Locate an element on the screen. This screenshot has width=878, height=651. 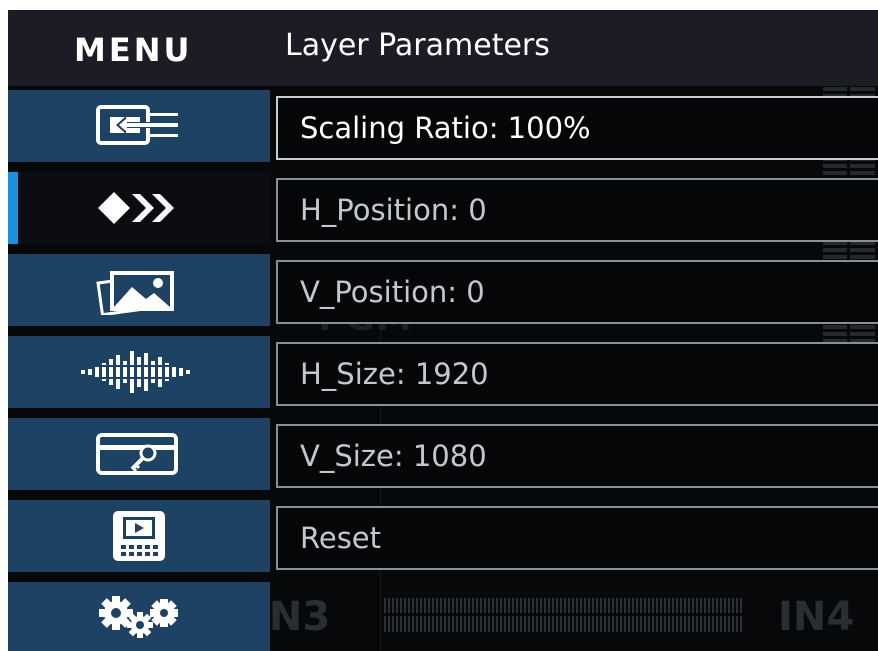
key-card-icon is located at coordinates (137, 454).